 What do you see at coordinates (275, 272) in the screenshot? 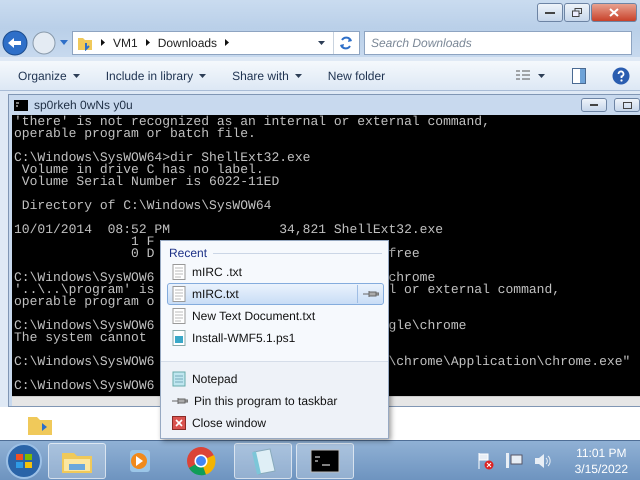
I see `recent-item: mIRC .txt` at bounding box center [275, 272].